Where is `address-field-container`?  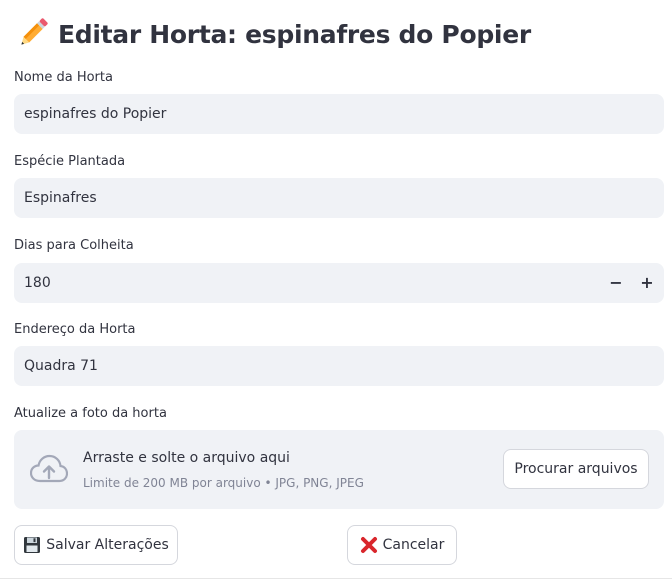
address-field-container is located at coordinates (339, 366).